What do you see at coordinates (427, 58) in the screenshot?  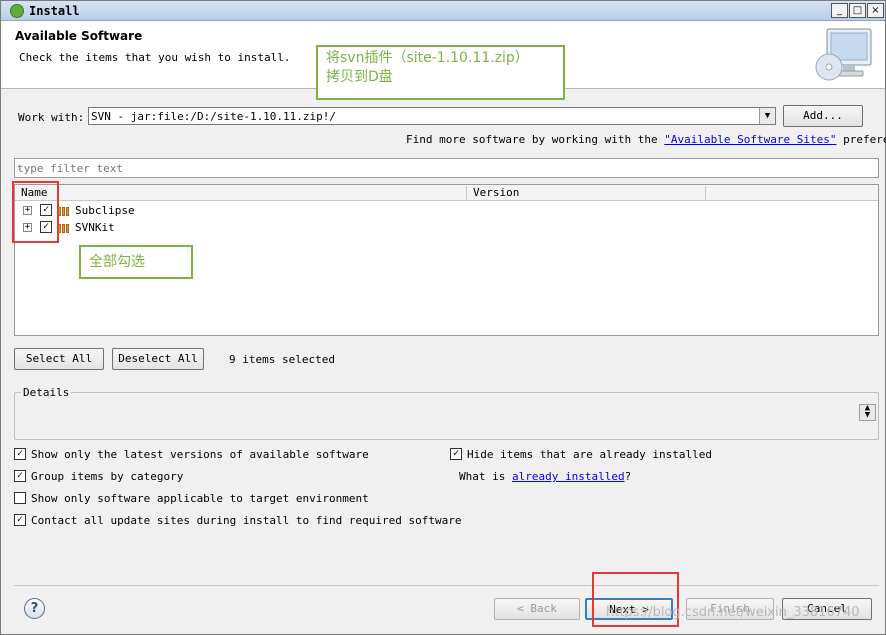 I see `annotation-line-1: 将svn插件（site-1.10.11.zip）` at bounding box center [427, 58].